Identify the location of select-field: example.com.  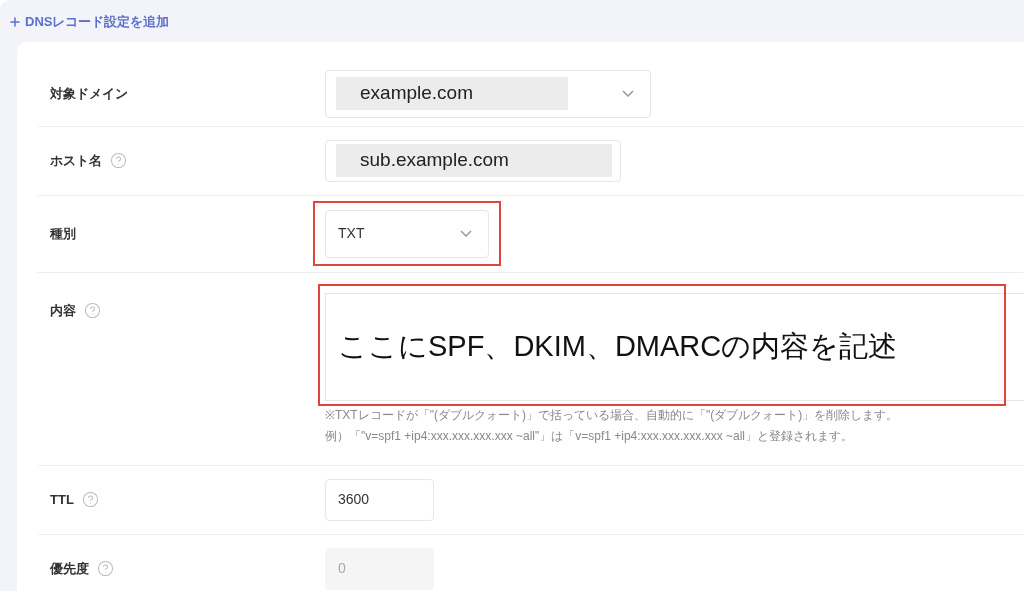
(488, 93).